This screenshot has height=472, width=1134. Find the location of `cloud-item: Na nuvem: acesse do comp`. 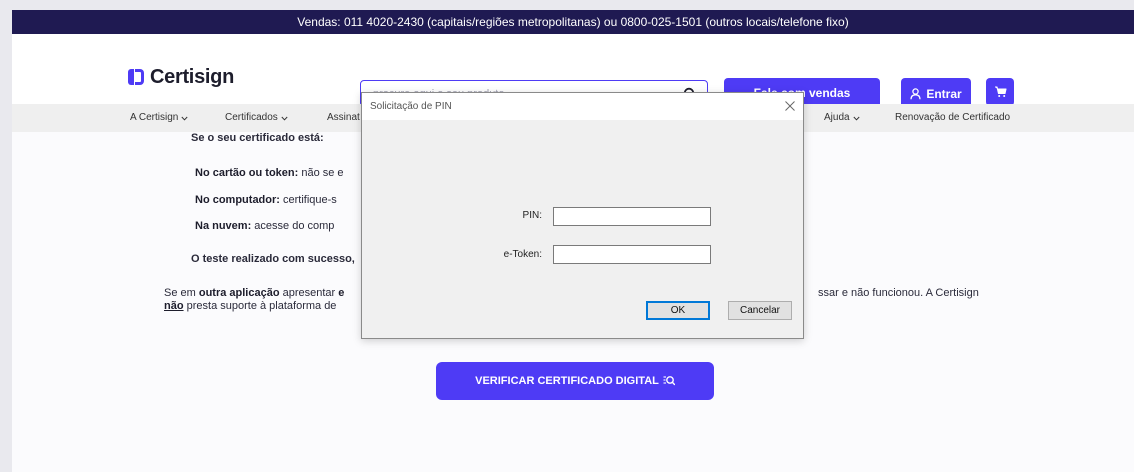

cloud-item: Na nuvem: acesse do comp is located at coordinates (264, 226).